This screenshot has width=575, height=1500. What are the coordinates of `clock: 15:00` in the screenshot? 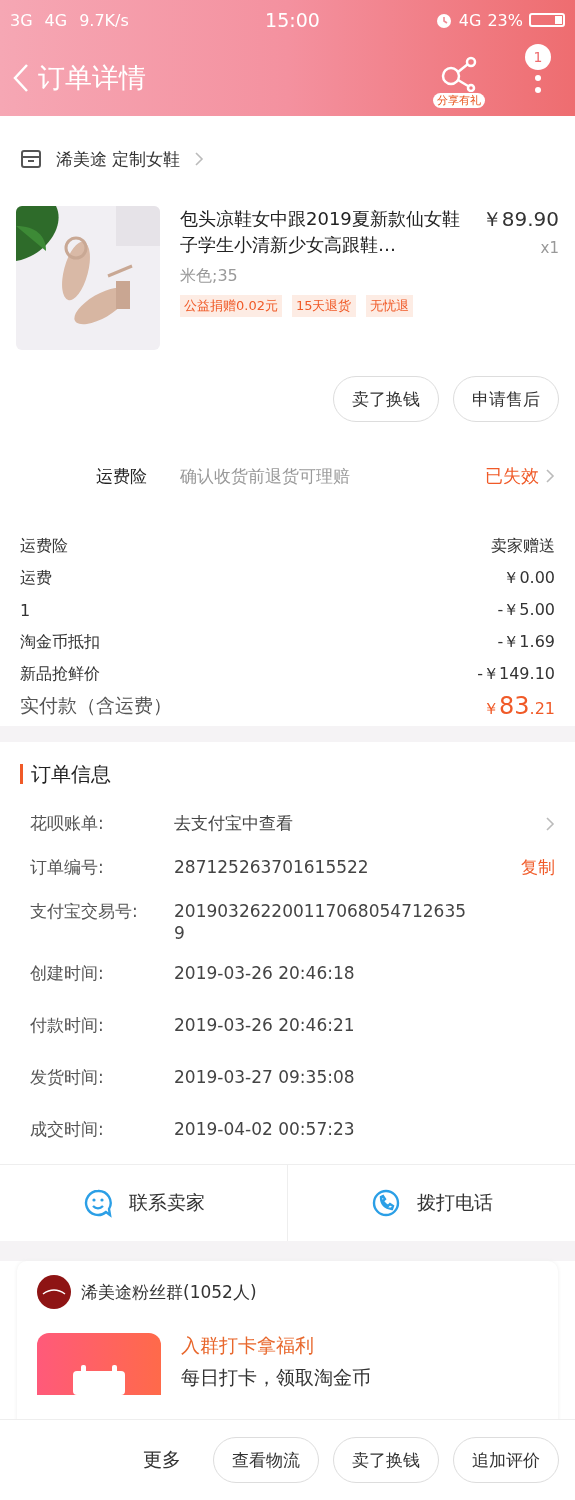 It's located at (292, 20).